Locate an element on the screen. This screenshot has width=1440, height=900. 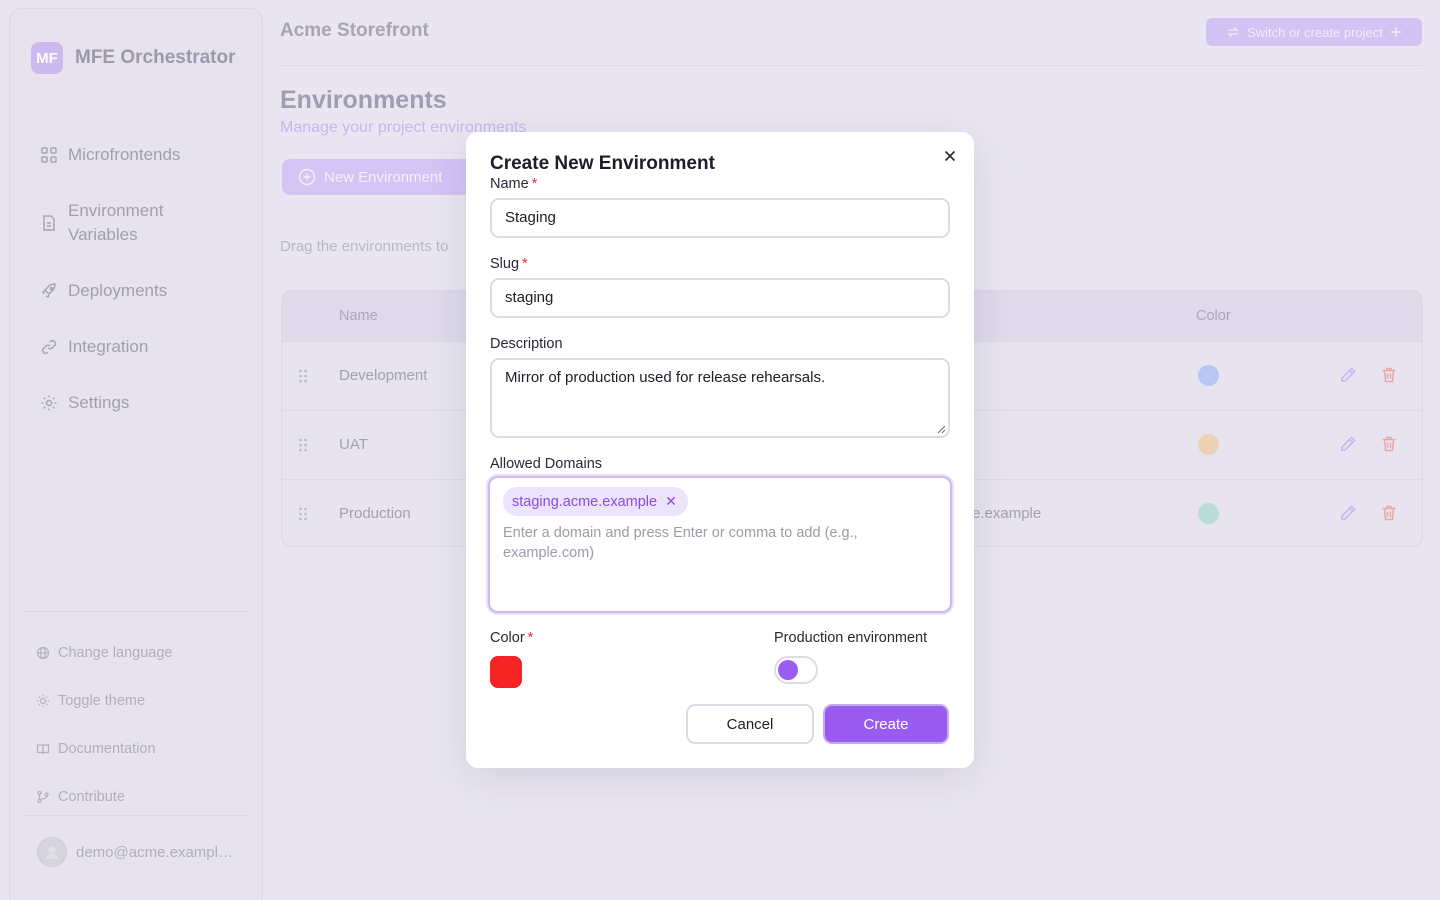
documentation-link: Documentation is located at coordinates (146, 749).